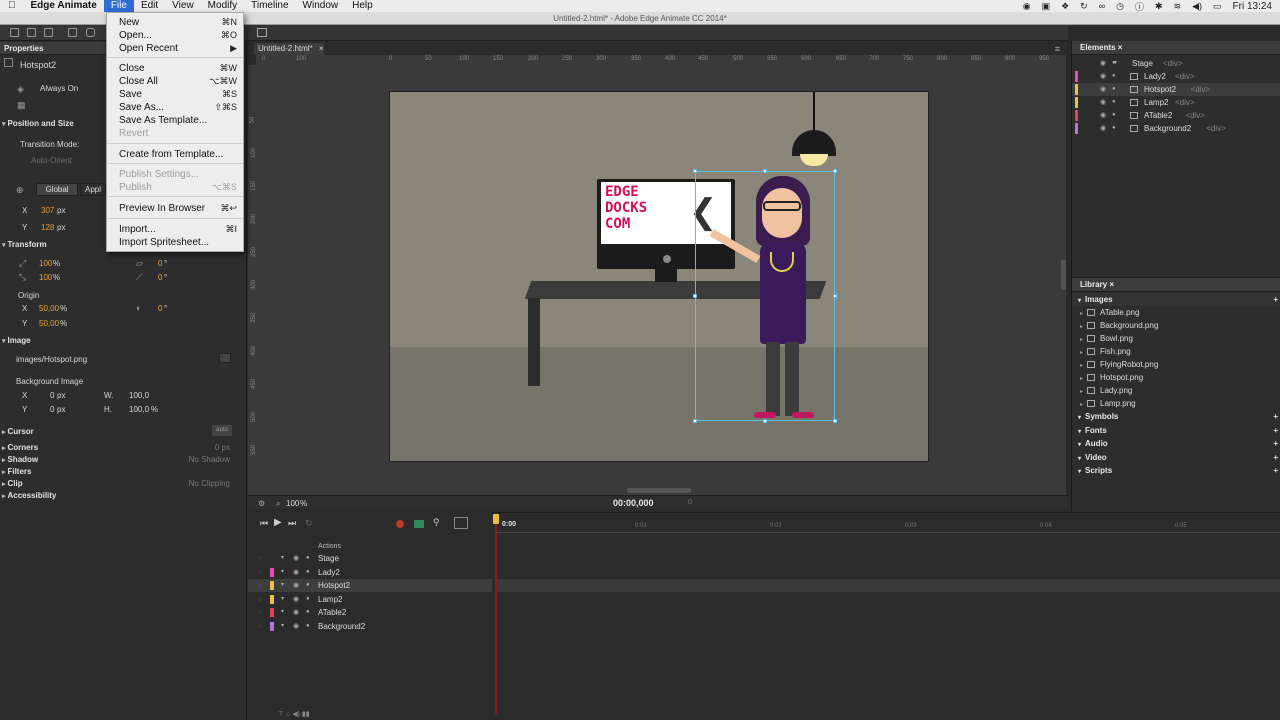 The image size is (1280, 720). What do you see at coordinates (1176, 299) in the screenshot?
I see `library-images-header: ▾ Images +` at bounding box center [1176, 299].